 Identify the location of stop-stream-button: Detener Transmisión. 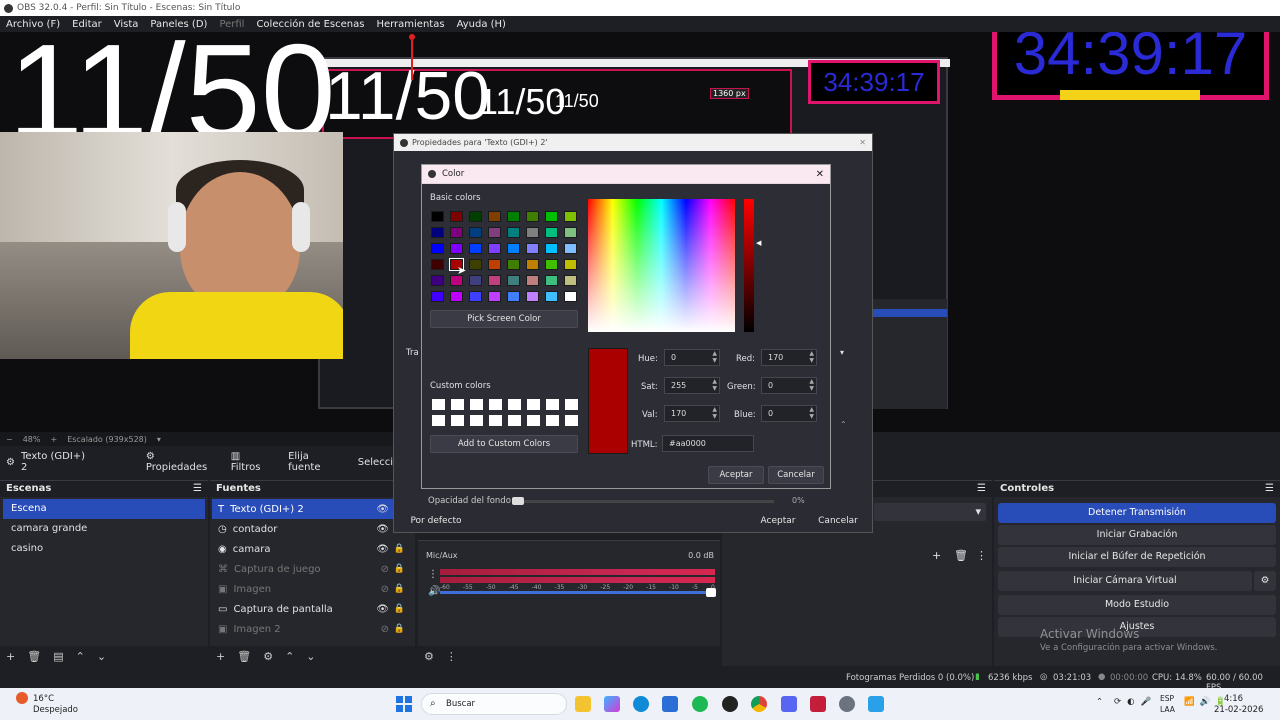
(1137, 513).